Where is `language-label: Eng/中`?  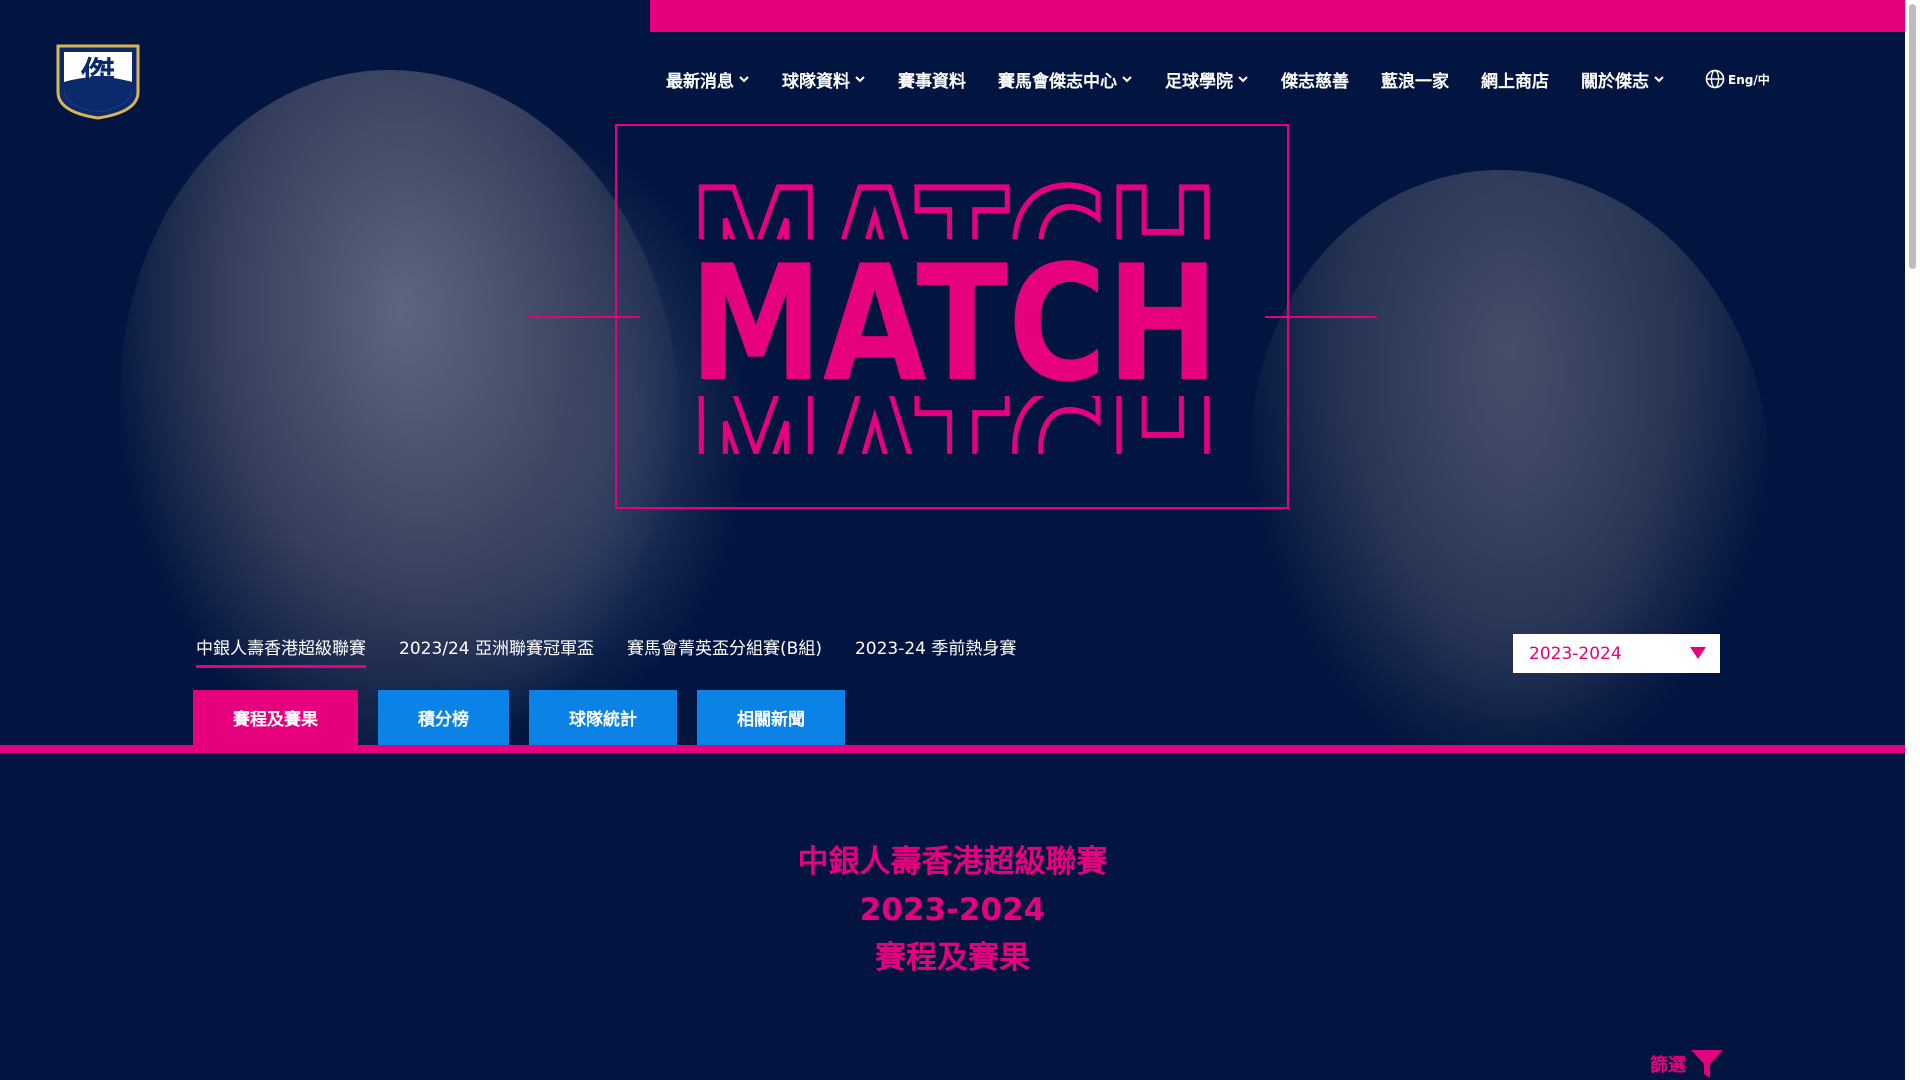 language-label: Eng/中 is located at coordinates (1749, 79).